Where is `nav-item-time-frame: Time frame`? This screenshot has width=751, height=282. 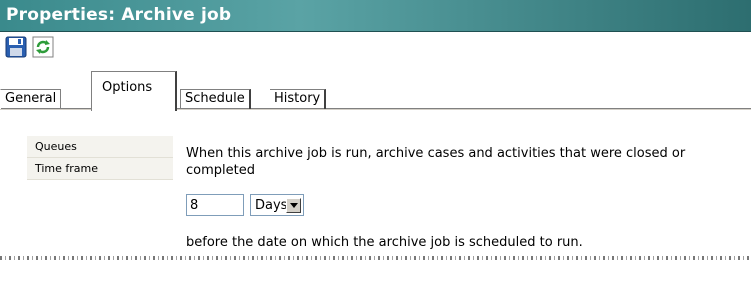
nav-item-time-frame: Time frame is located at coordinates (100, 169).